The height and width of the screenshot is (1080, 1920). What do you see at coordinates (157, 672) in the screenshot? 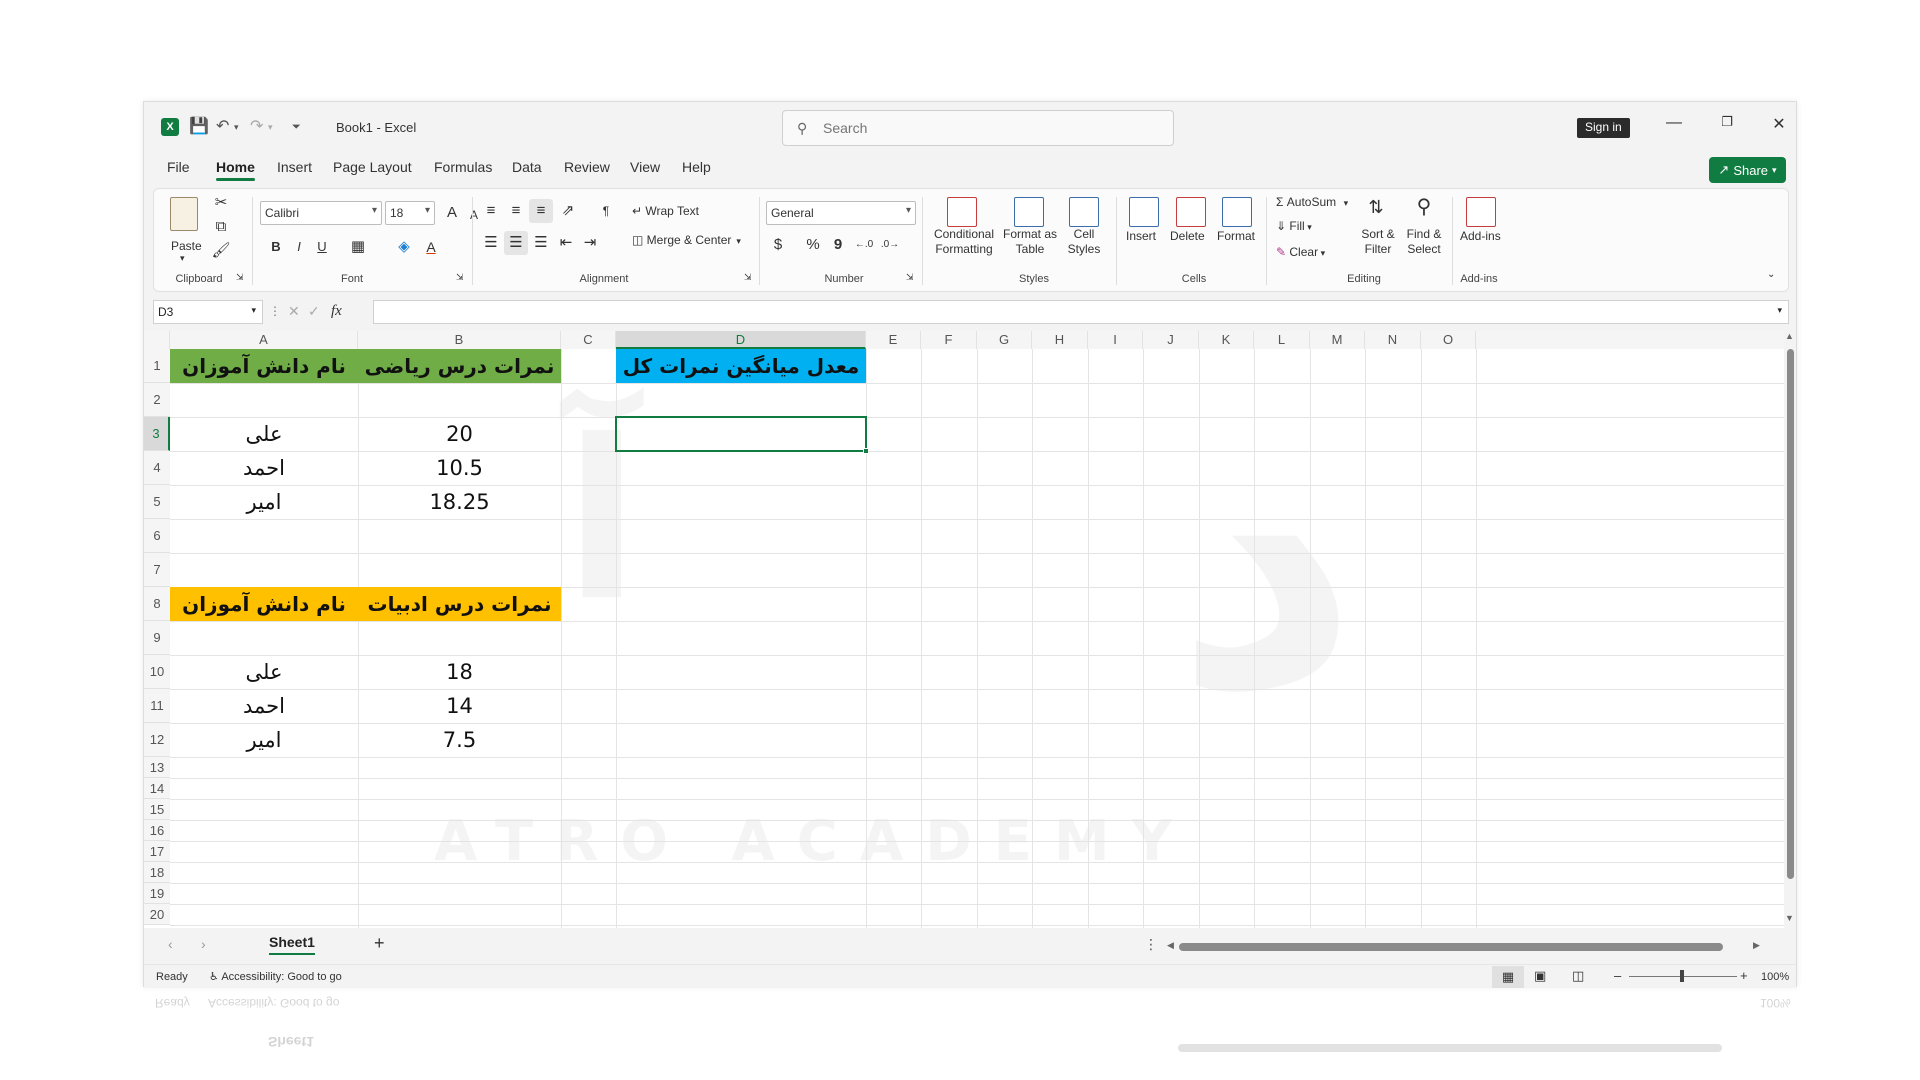
I see `row-header-10: 10` at bounding box center [157, 672].